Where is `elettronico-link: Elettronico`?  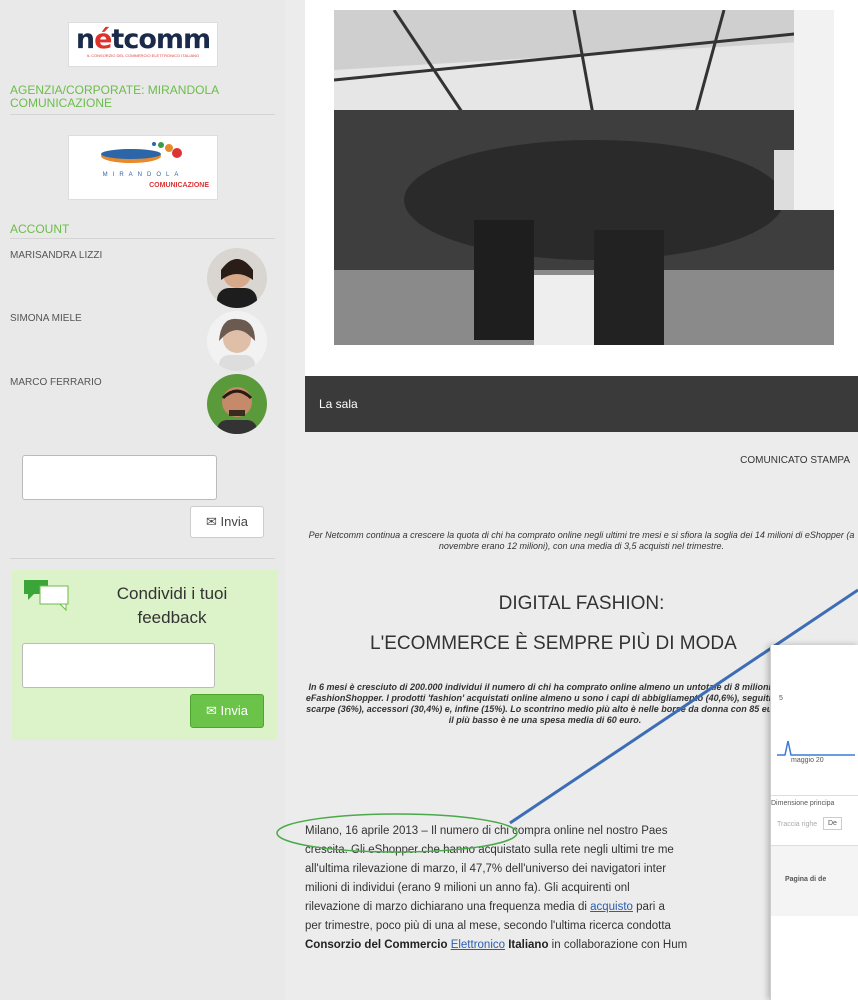
elettronico-link: Elettronico is located at coordinates (478, 945).